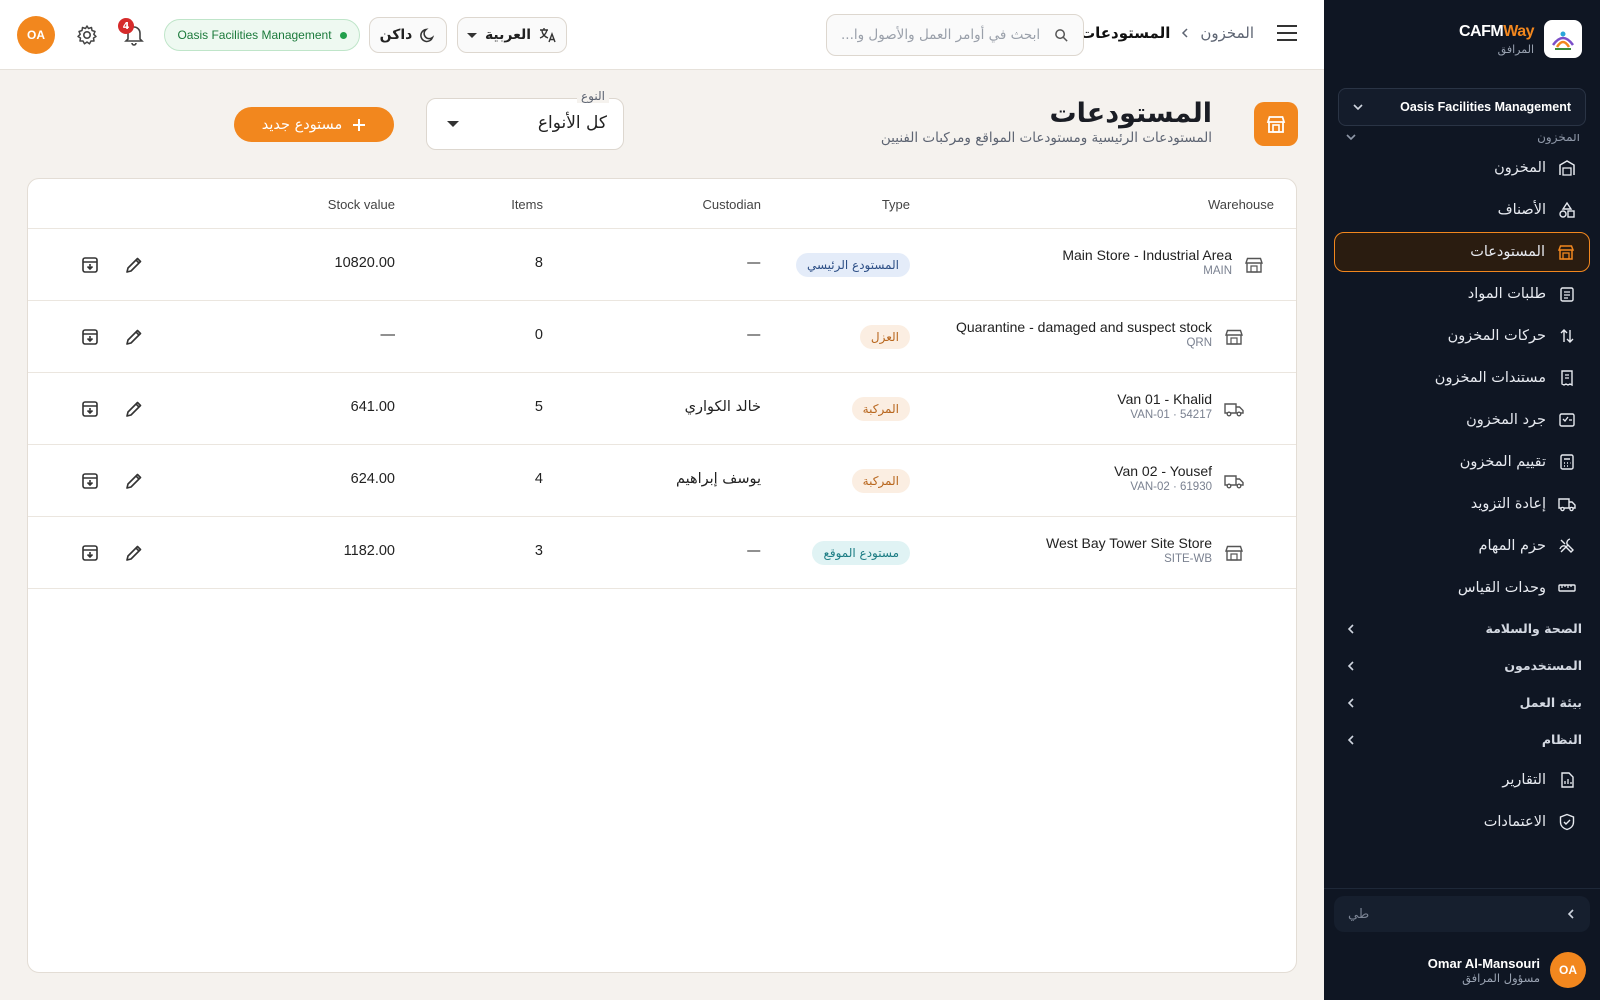  What do you see at coordinates (1567, 822) in the screenshot?
I see `shield-check-icon` at bounding box center [1567, 822].